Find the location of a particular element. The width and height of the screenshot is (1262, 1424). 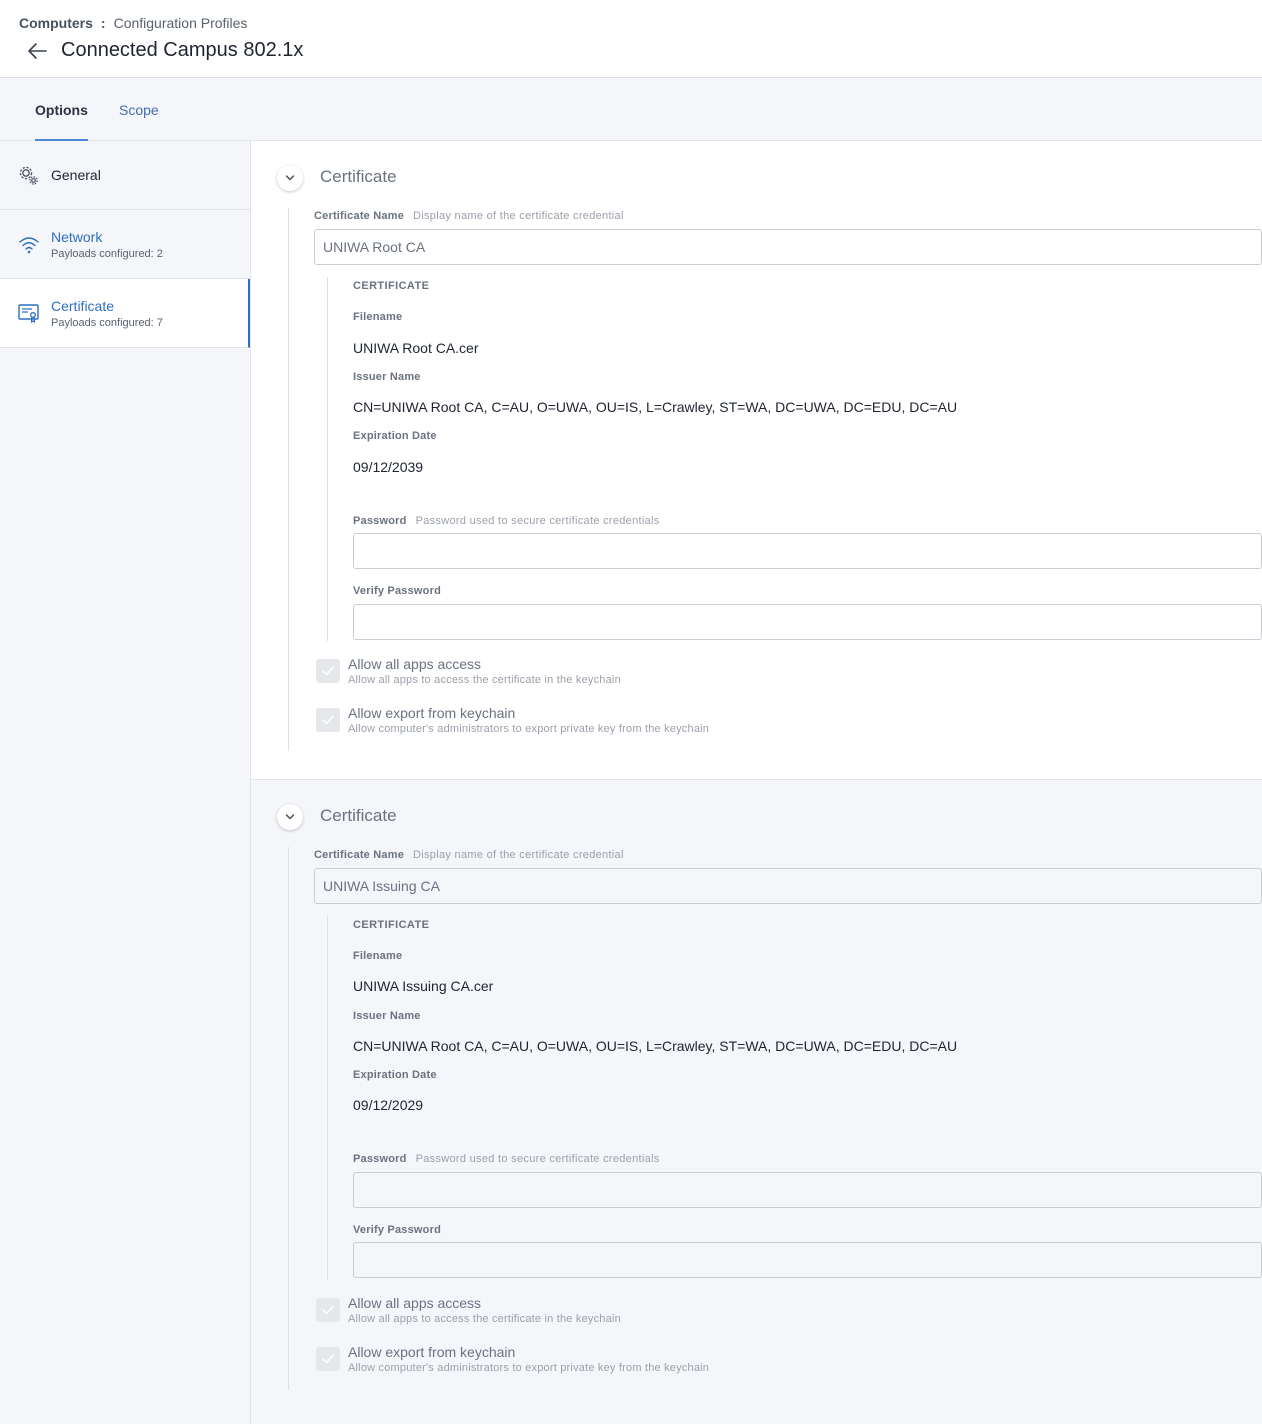

sidebar-item-certificate: Certificate Payloads configured: 7 is located at coordinates (125, 313).